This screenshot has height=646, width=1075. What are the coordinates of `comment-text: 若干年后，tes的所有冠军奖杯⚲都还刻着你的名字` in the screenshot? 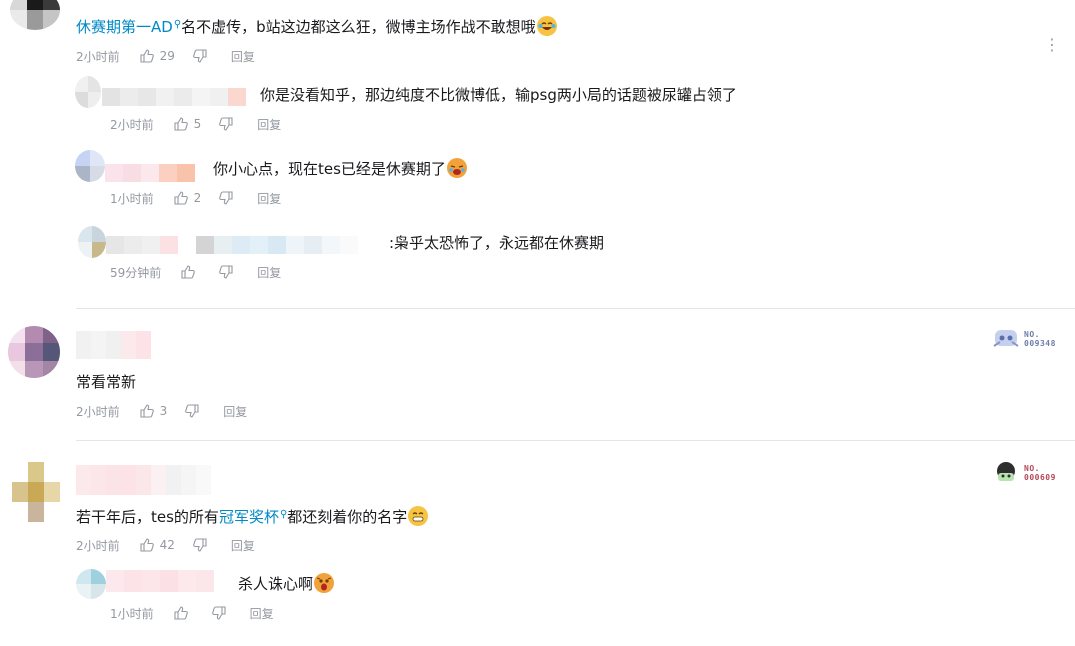 It's located at (252, 516).